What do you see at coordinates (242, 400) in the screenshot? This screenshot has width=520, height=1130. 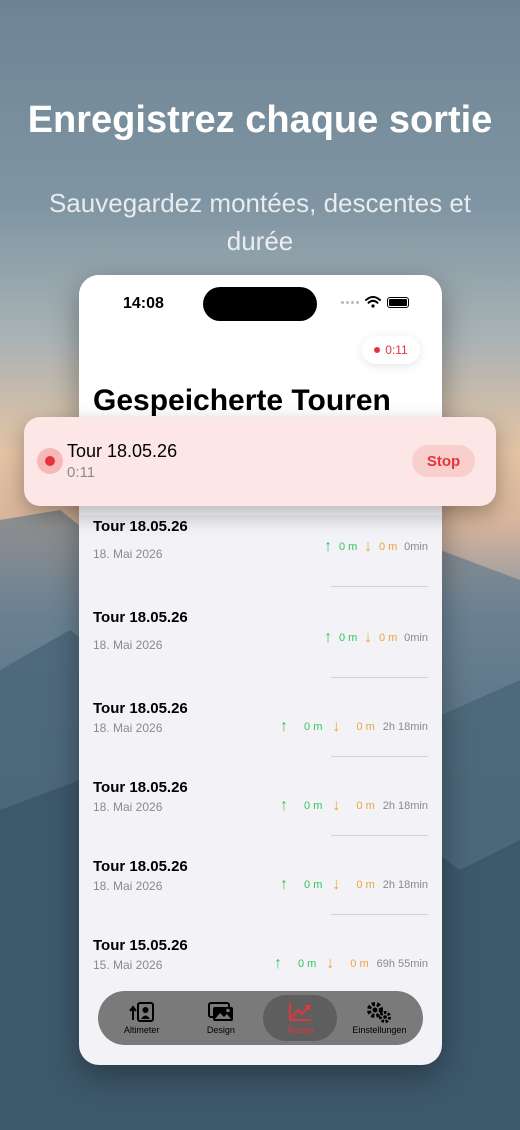 I see `page-title: Gespeicherte Touren` at bounding box center [242, 400].